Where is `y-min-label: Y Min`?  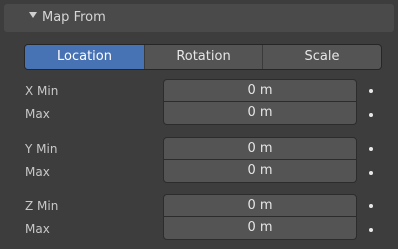
y-min-label: Y Min is located at coordinates (41, 149).